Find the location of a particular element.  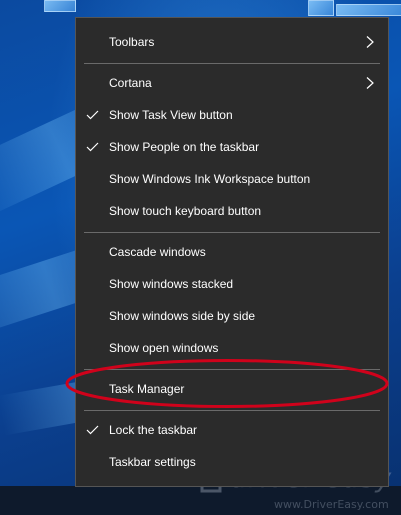

menu-item-cortana: Cortana is located at coordinates (232, 83).